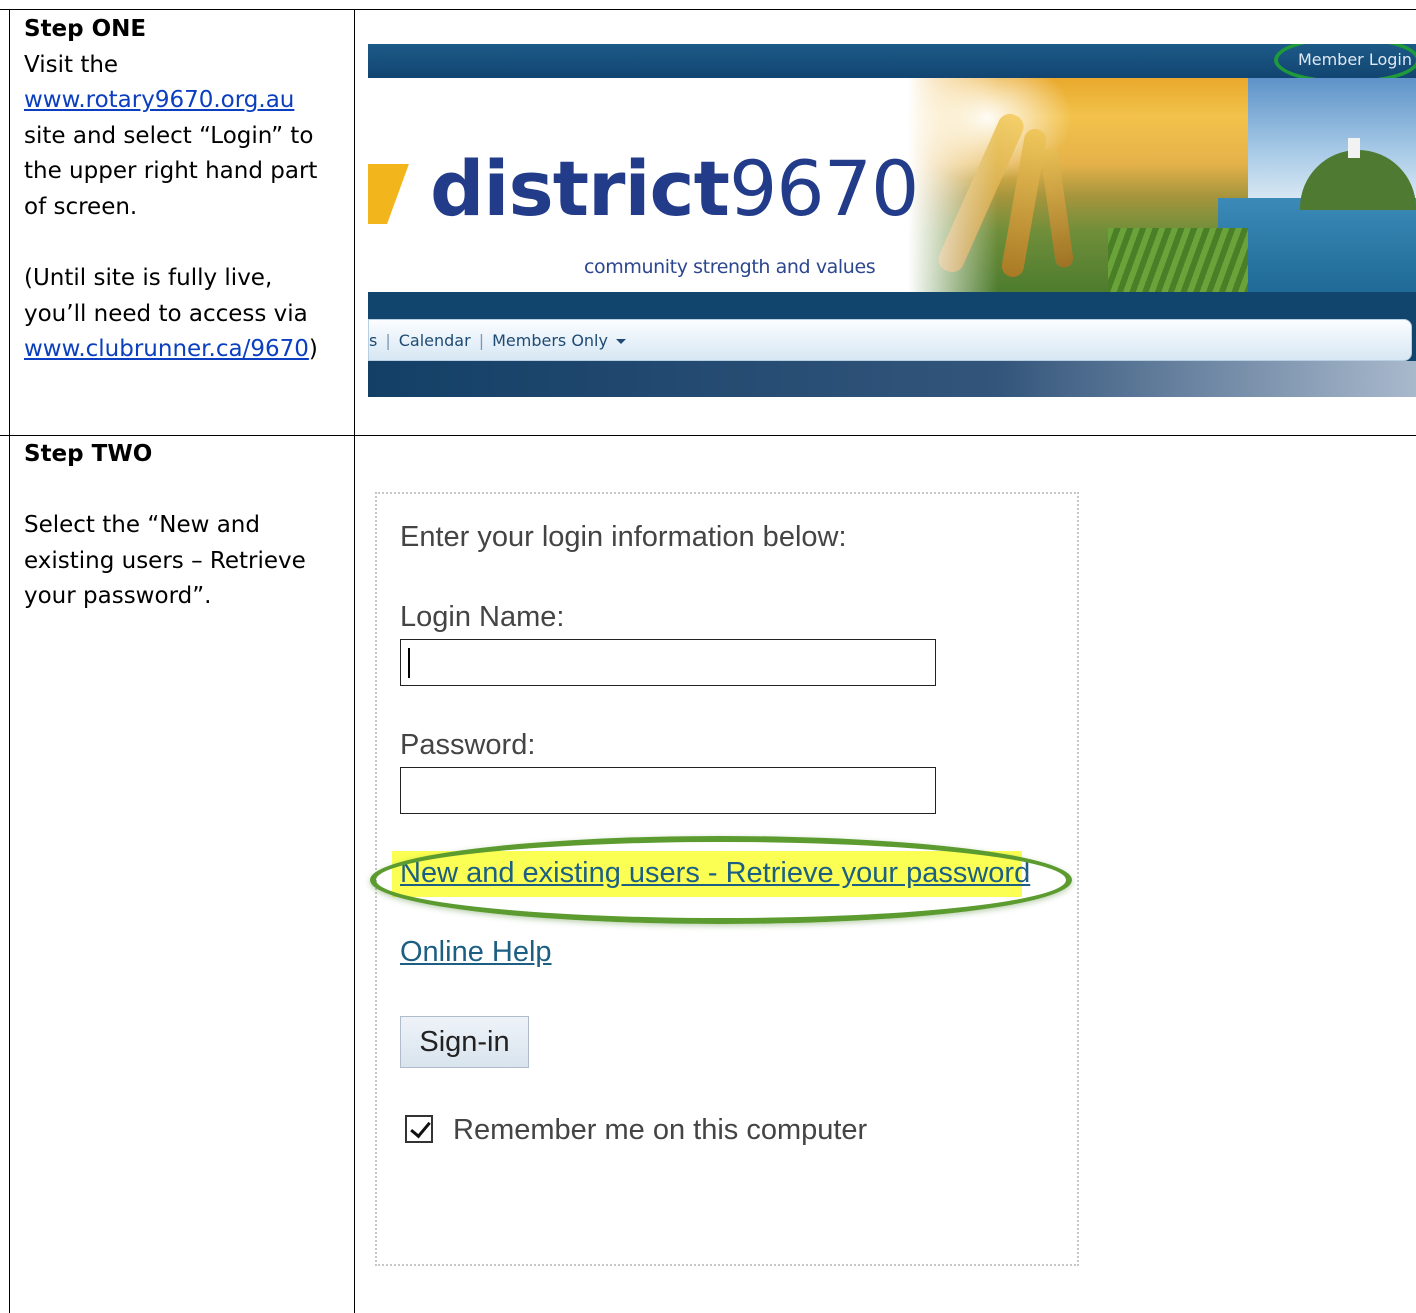 The height and width of the screenshot is (1313, 1416). What do you see at coordinates (674, 188) in the screenshot?
I see `district-logo: district9670` at bounding box center [674, 188].